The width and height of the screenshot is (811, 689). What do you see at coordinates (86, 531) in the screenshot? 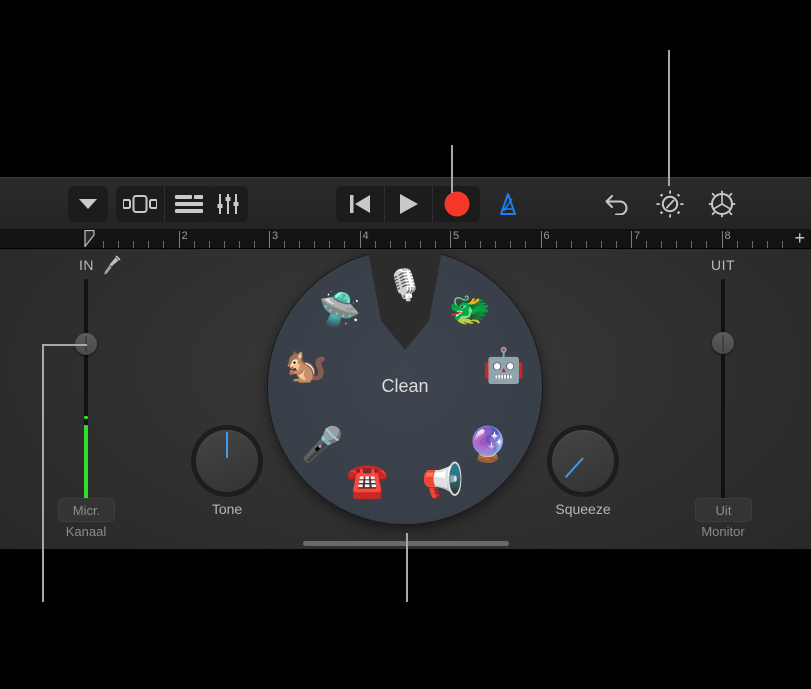
I see `input-channel-label: Kanaal` at bounding box center [86, 531].